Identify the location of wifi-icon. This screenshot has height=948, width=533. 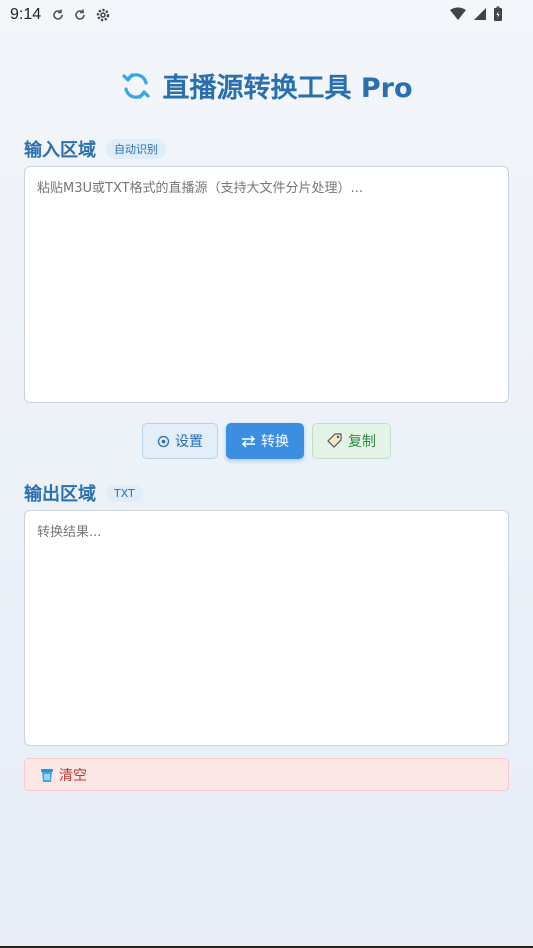
(458, 13).